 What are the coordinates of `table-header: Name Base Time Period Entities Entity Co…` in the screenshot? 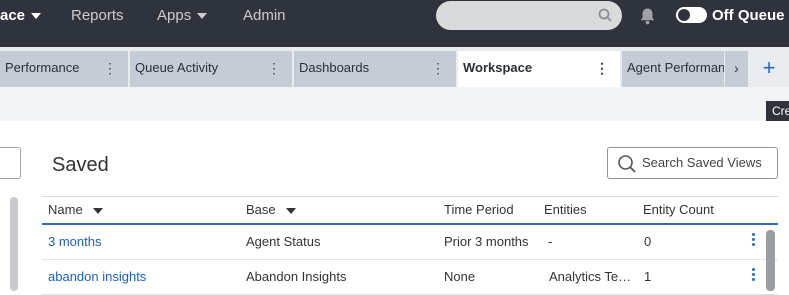 It's located at (410, 210).